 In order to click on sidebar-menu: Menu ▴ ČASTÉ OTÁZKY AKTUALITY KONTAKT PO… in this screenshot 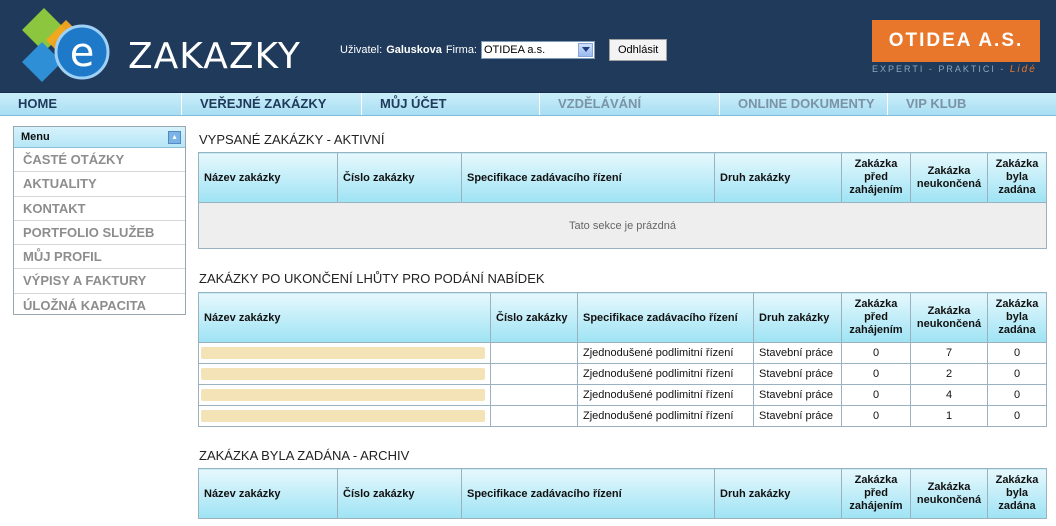, I will do `click(99, 220)`.